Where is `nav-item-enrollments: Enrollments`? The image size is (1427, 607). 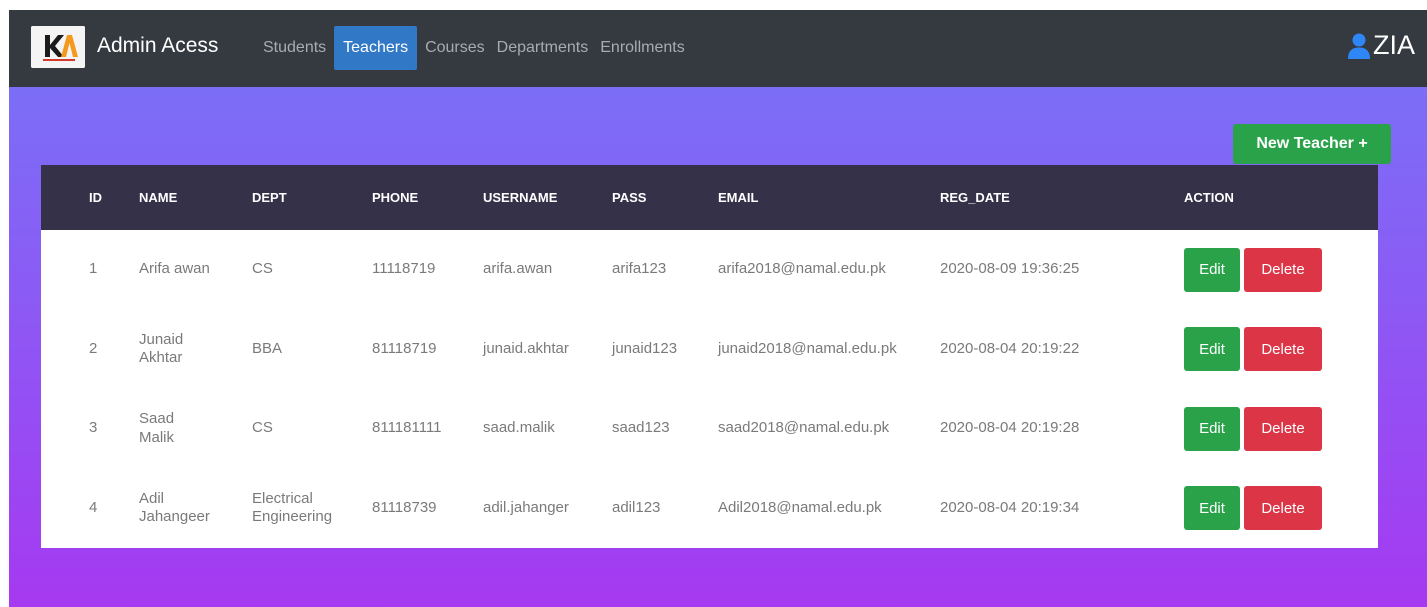 nav-item-enrollments: Enrollments is located at coordinates (642, 48).